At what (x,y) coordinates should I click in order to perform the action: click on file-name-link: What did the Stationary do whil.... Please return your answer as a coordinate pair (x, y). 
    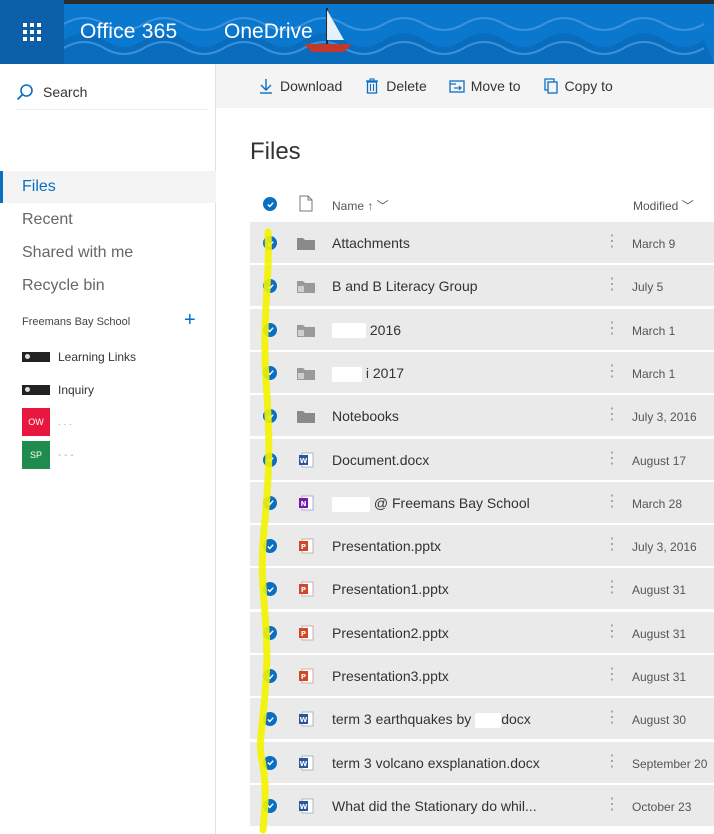
    Looking at the image, I should click on (434, 806).